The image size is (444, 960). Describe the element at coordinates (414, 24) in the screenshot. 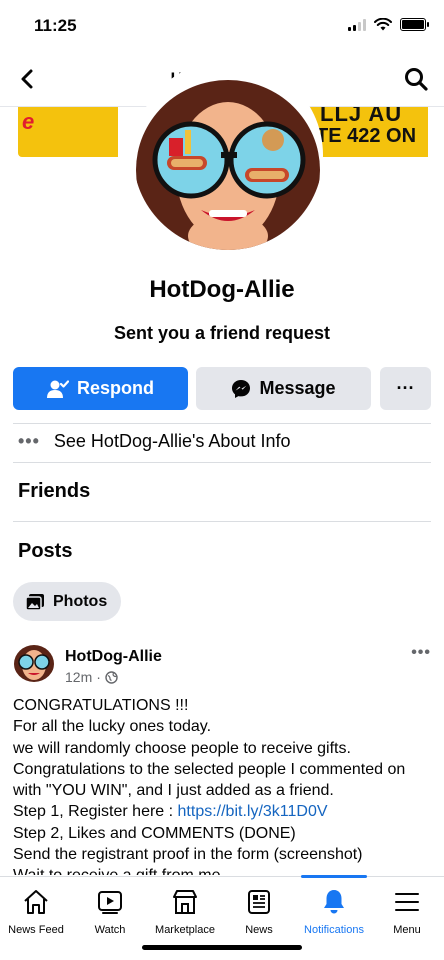

I see `battery-icon` at that location.